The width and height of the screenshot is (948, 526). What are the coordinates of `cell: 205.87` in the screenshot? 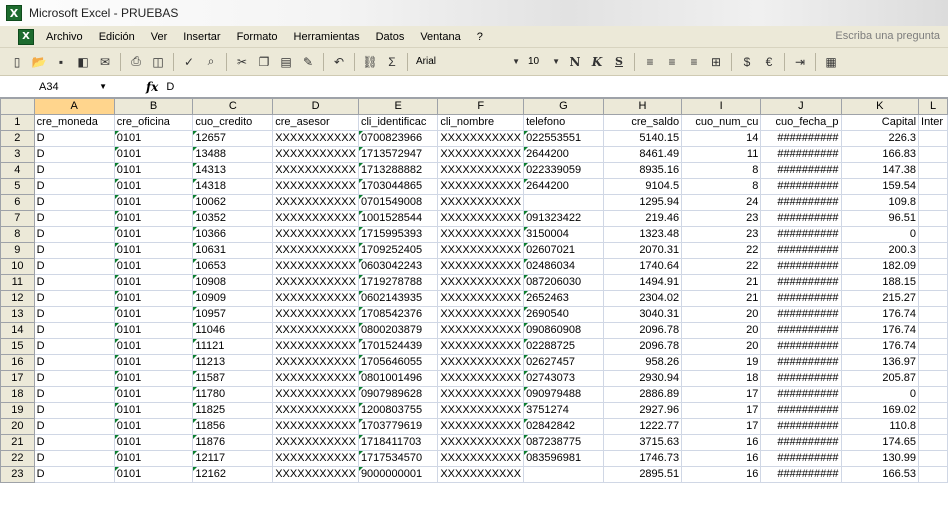 It's located at (880, 378).